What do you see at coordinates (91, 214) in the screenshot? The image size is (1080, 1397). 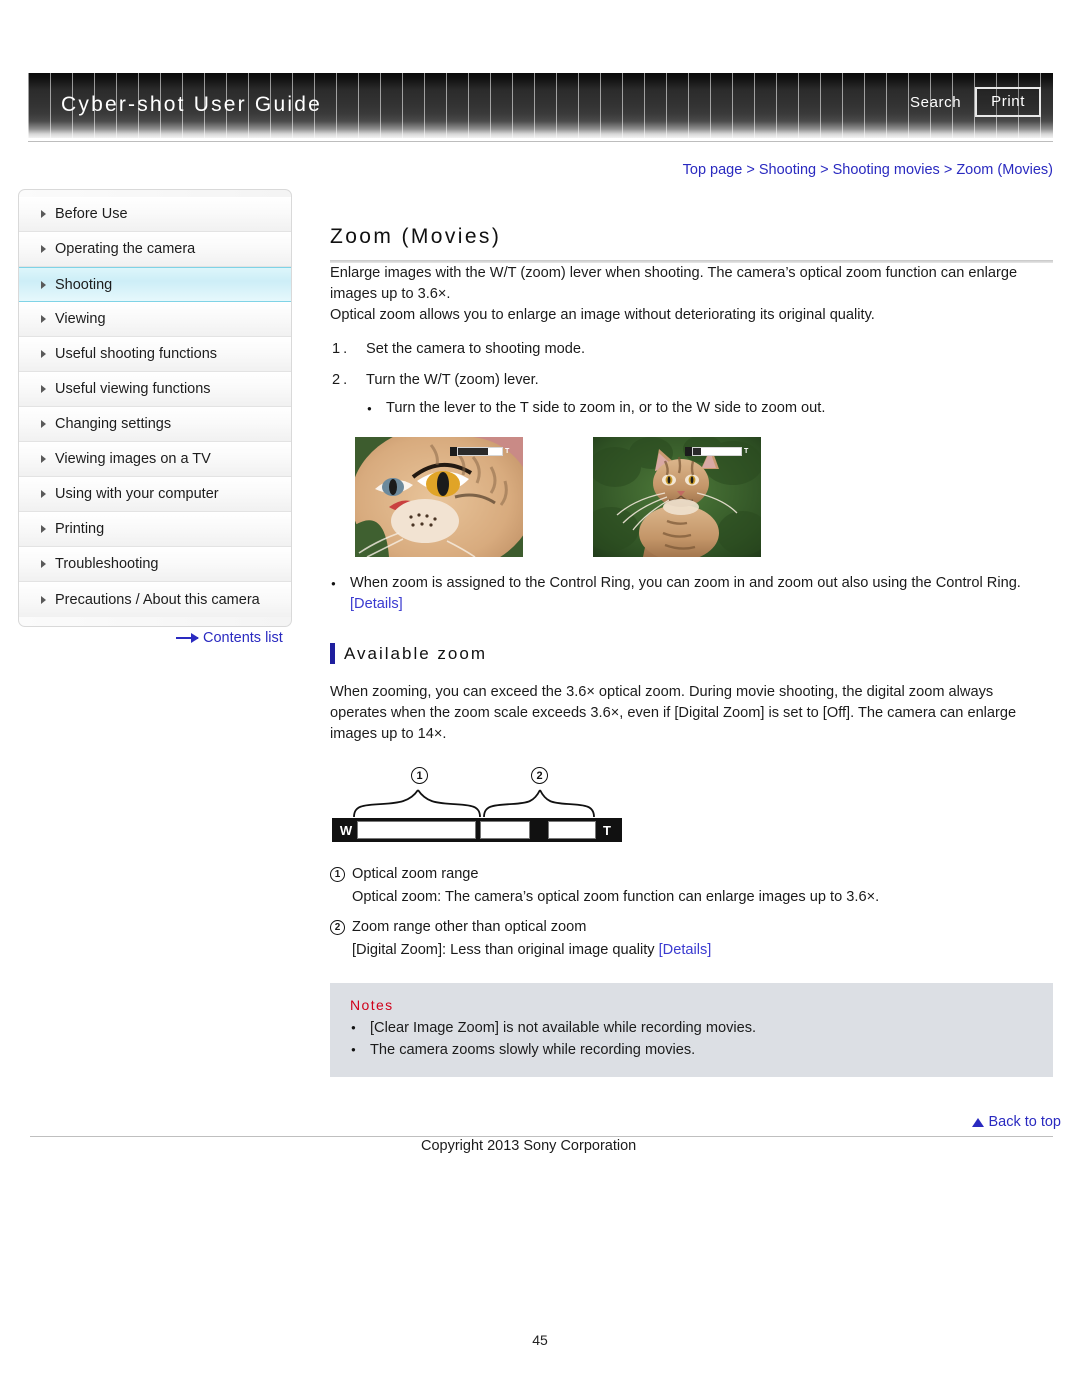 I see `sidebar-item-label: Before Use` at bounding box center [91, 214].